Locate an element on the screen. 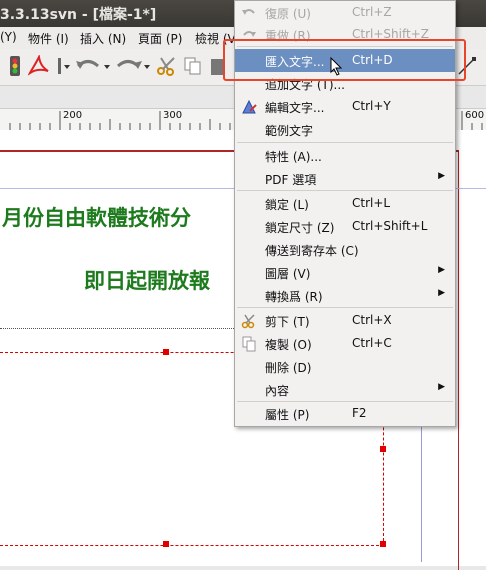 The width and height of the screenshot is (486, 570). menu-item-label: 圖層 (V) is located at coordinates (288, 274).